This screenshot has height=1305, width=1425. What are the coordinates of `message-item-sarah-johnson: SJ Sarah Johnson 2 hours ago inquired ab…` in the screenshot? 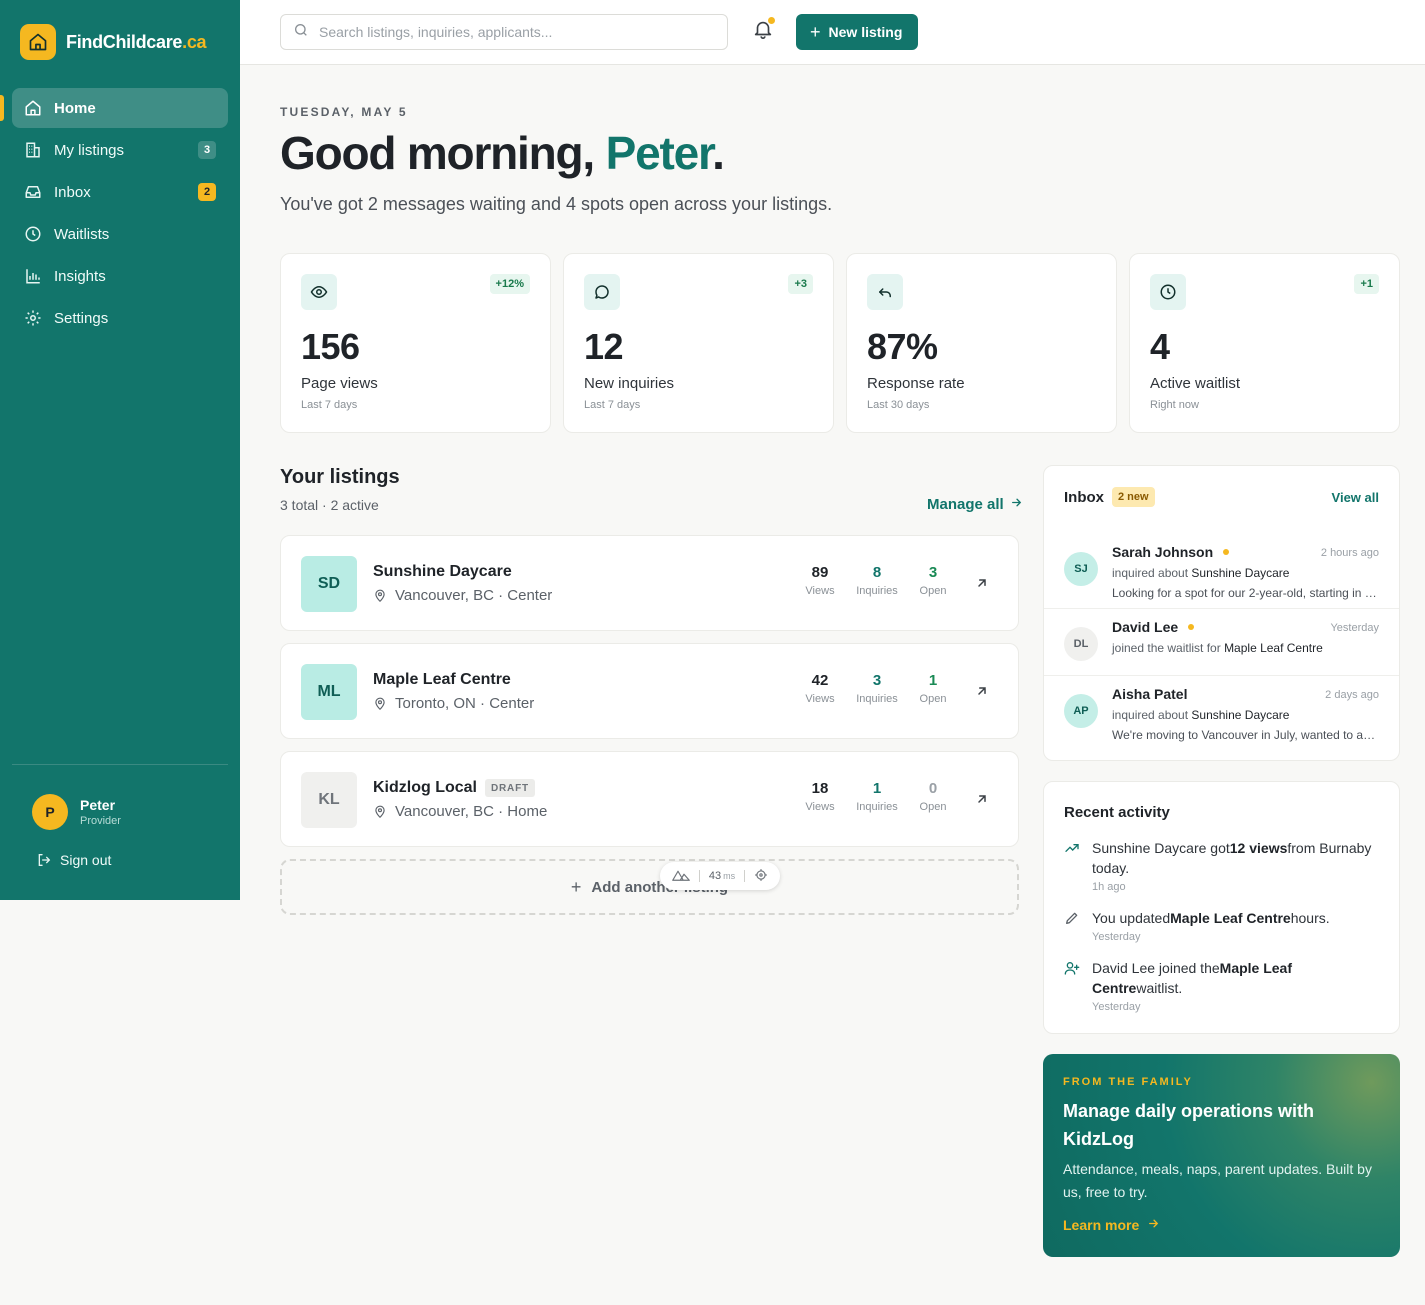 It's located at (1221, 571).